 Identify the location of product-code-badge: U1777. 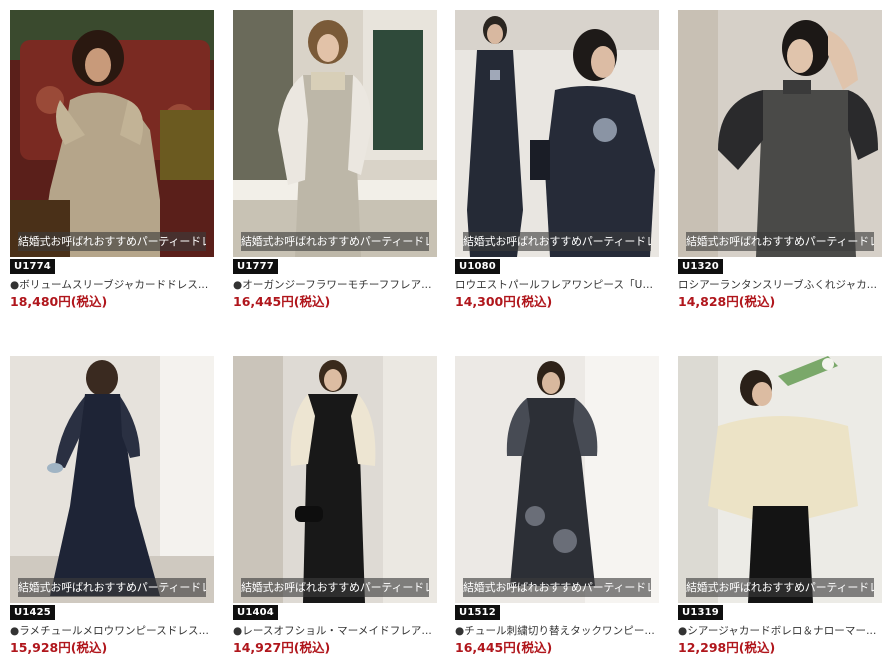
(255, 266).